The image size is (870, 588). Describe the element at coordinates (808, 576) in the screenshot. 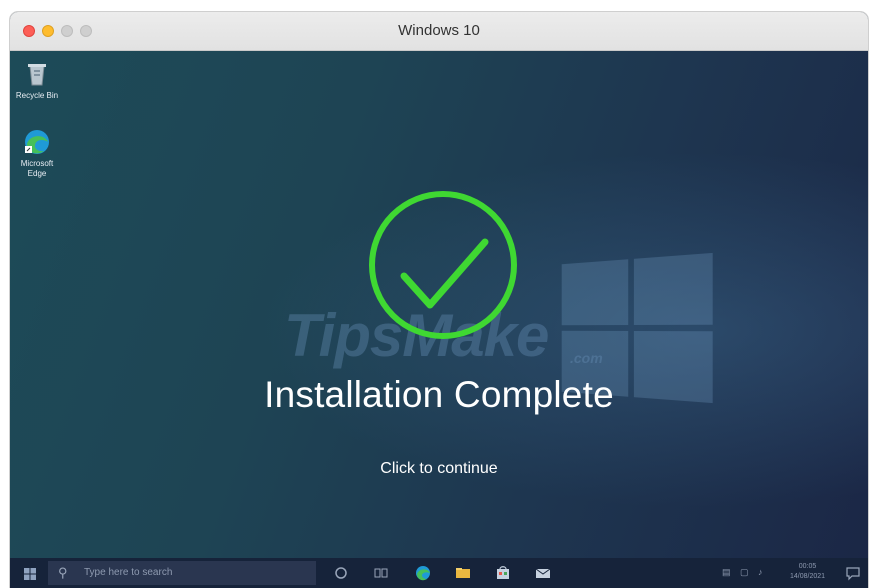

I see `clock-date: 14/08/2021` at that location.